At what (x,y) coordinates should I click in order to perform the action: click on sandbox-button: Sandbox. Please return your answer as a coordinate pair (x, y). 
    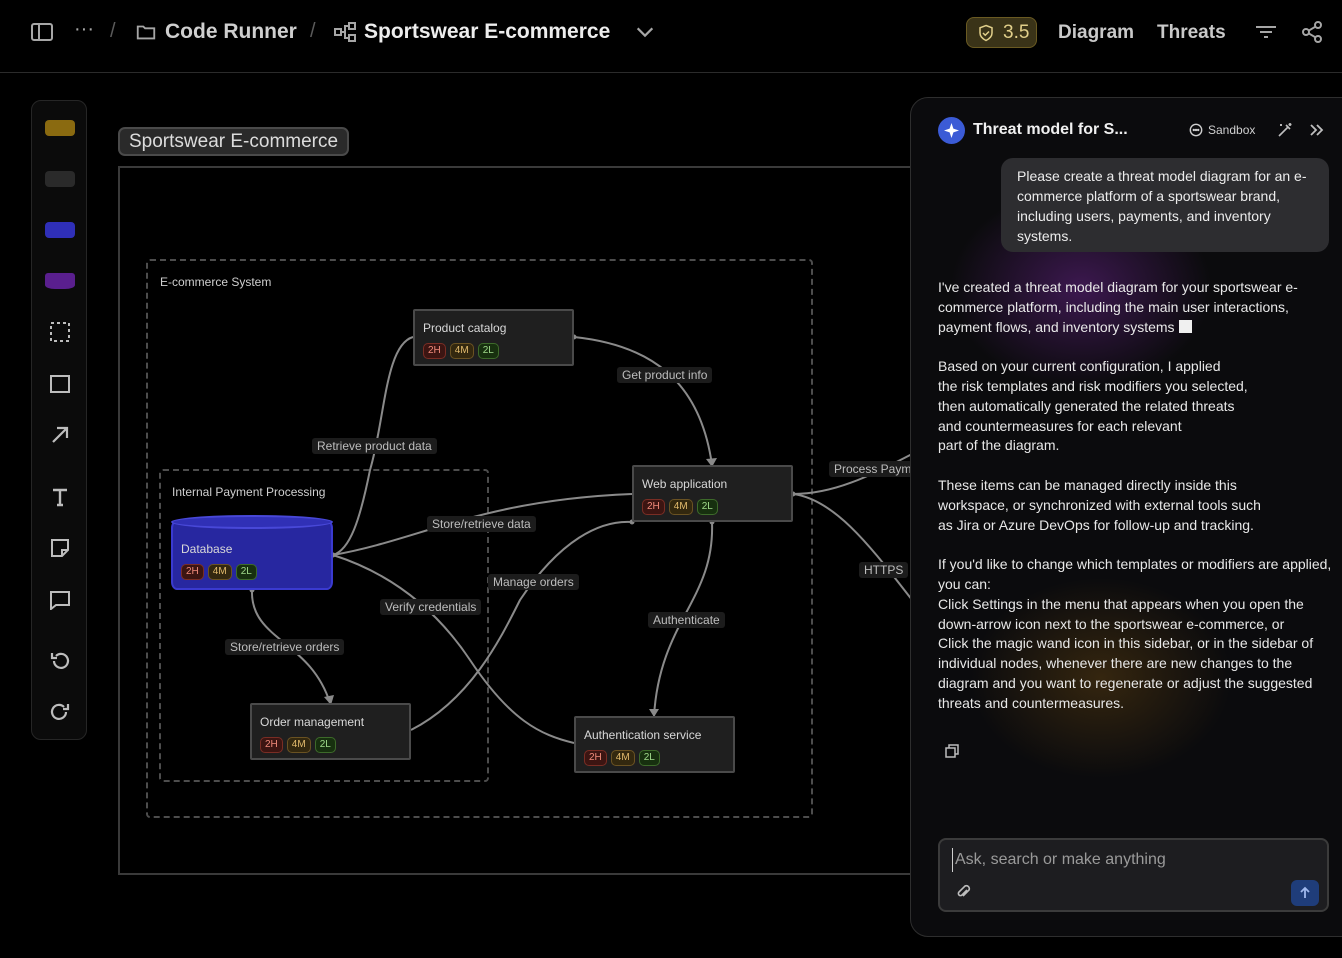
    Looking at the image, I should click on (1222, 130).